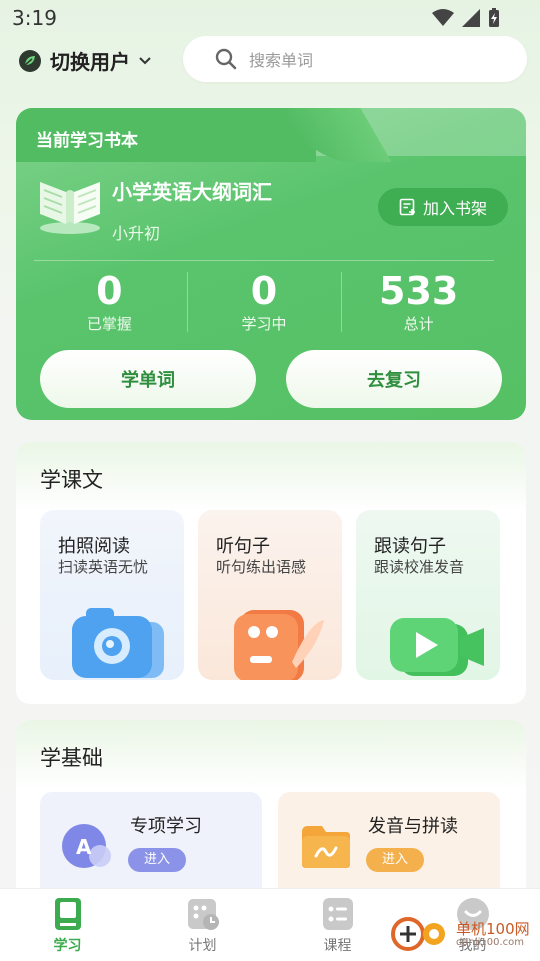 This screenshot has width=540, height=961. I want to click on follow-reading-tile: 跟读句子 跟读校准发音, so click(428, 595).